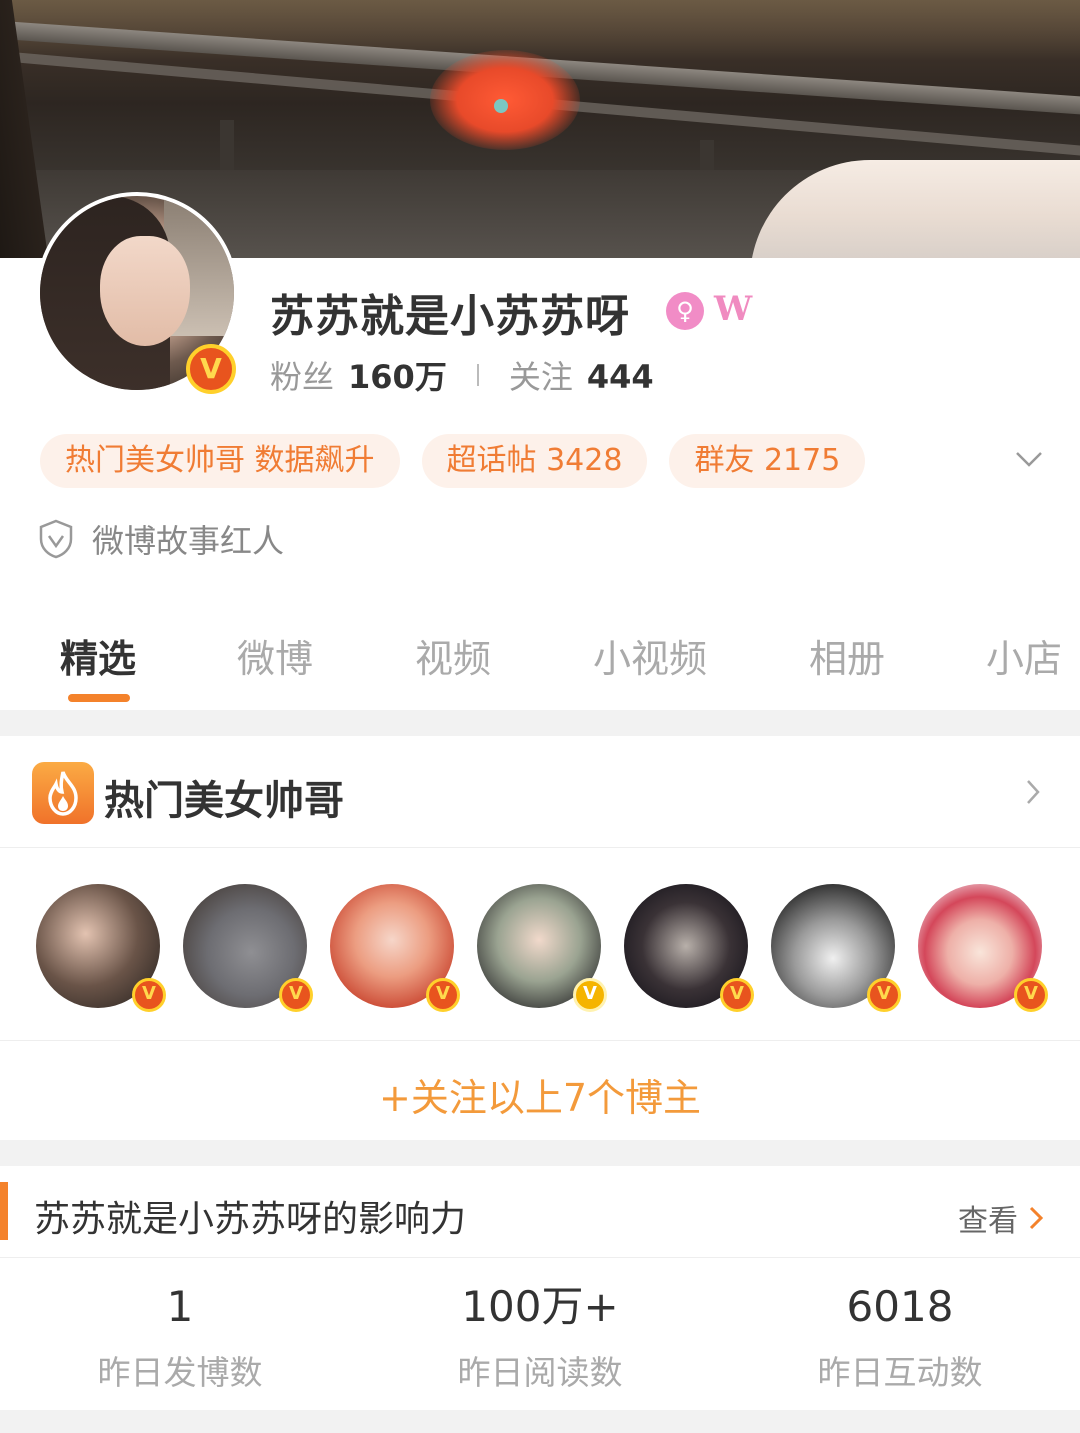  Describe the element at coordinates (1024, 655) in the screenshot. I see `tab-shop: 小店` at that location.